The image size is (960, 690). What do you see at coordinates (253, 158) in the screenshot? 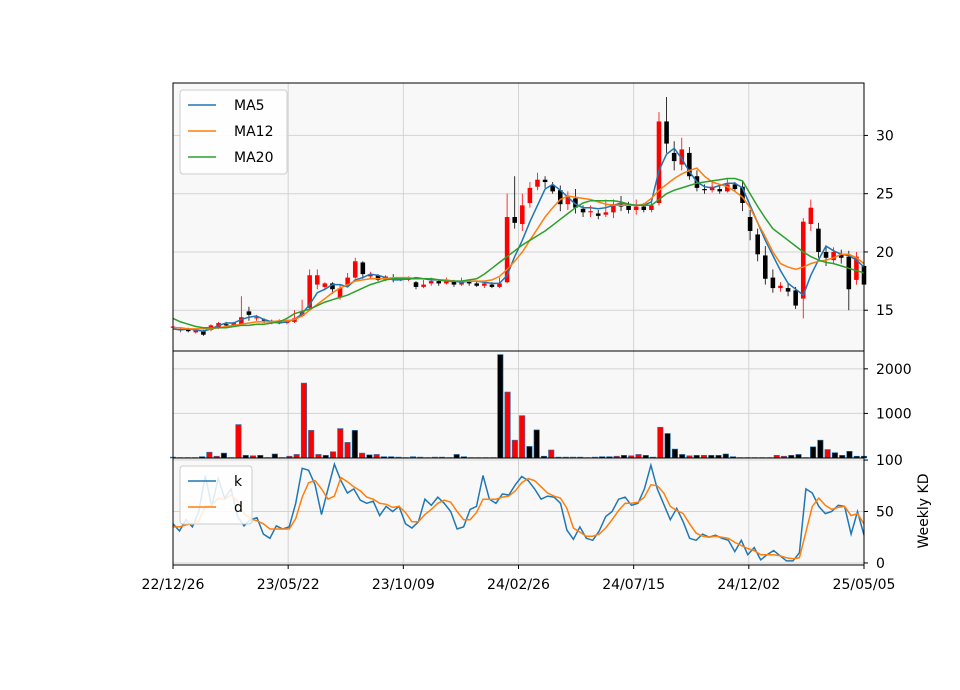
I see `legend-label-ma20: MA20` at bounding box center [253, 158].